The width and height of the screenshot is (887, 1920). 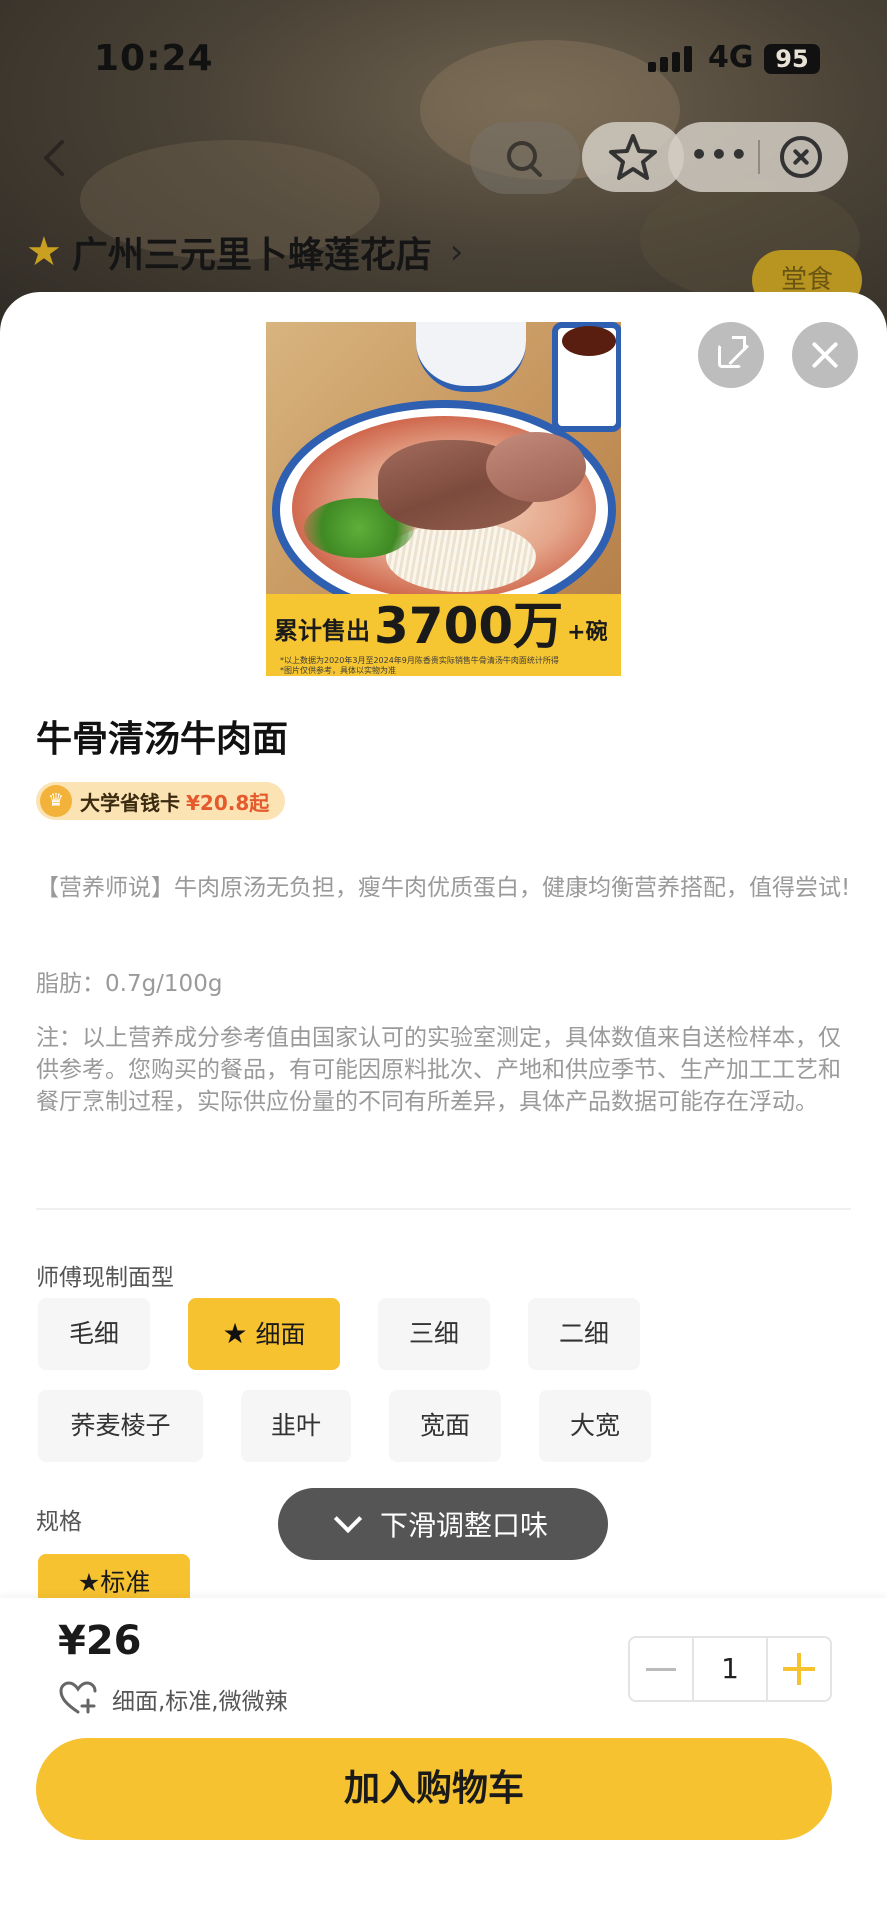 I want to click on search-icon, so click(x=524, y=159).